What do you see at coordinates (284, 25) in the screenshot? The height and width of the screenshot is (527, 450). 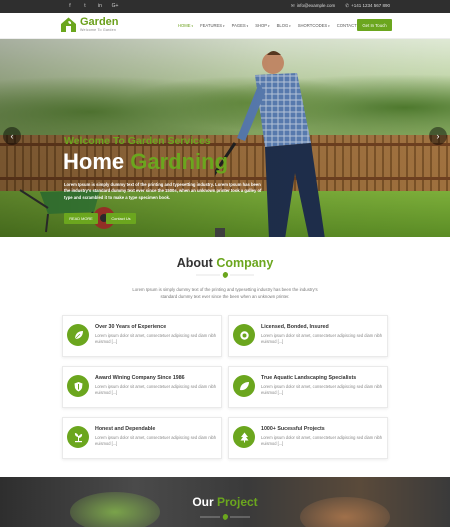 I see `nav-blog: BLOG` at bounding box center [284, 25].